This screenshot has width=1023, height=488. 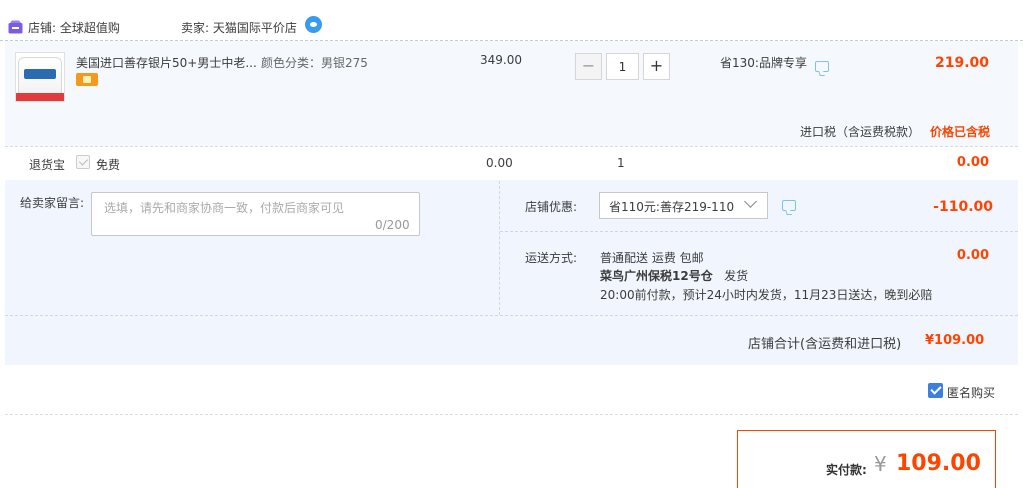 I want to click on import-tax-label: 进口税（含运费税款）, so click(x=860, y=132).